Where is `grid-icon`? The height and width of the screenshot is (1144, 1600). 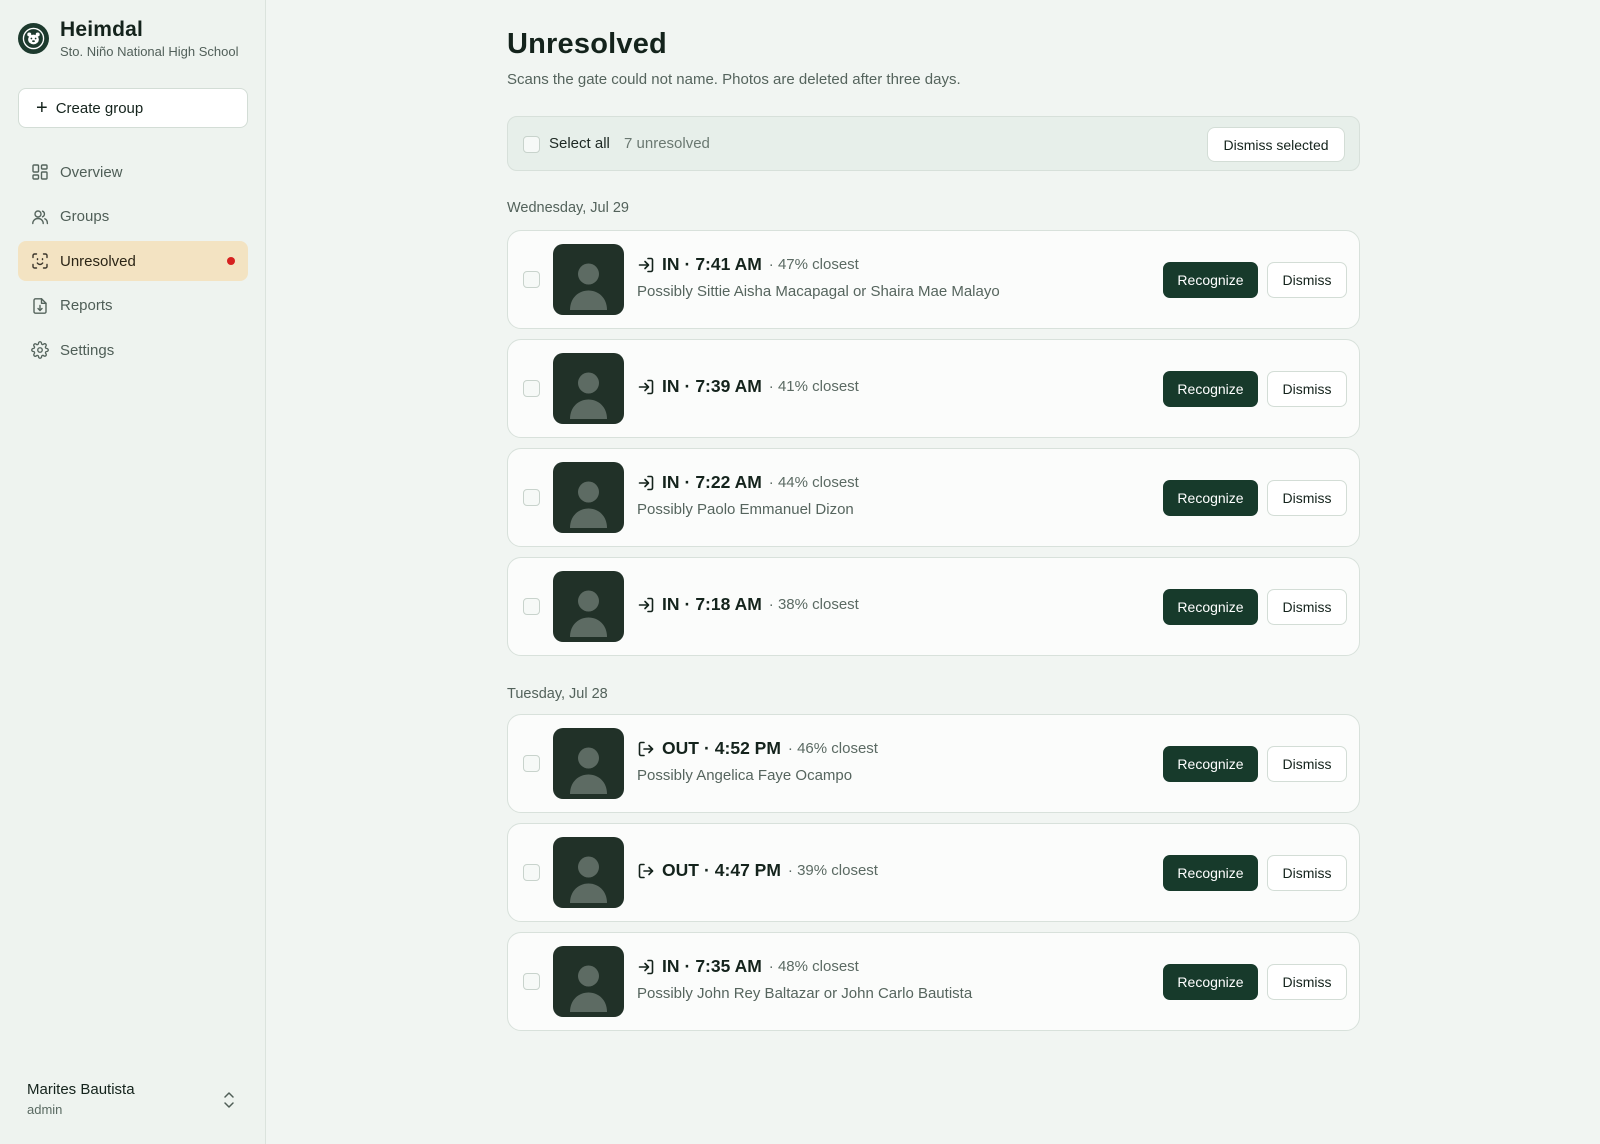 grid-icon is located at coordinates (40, 172).